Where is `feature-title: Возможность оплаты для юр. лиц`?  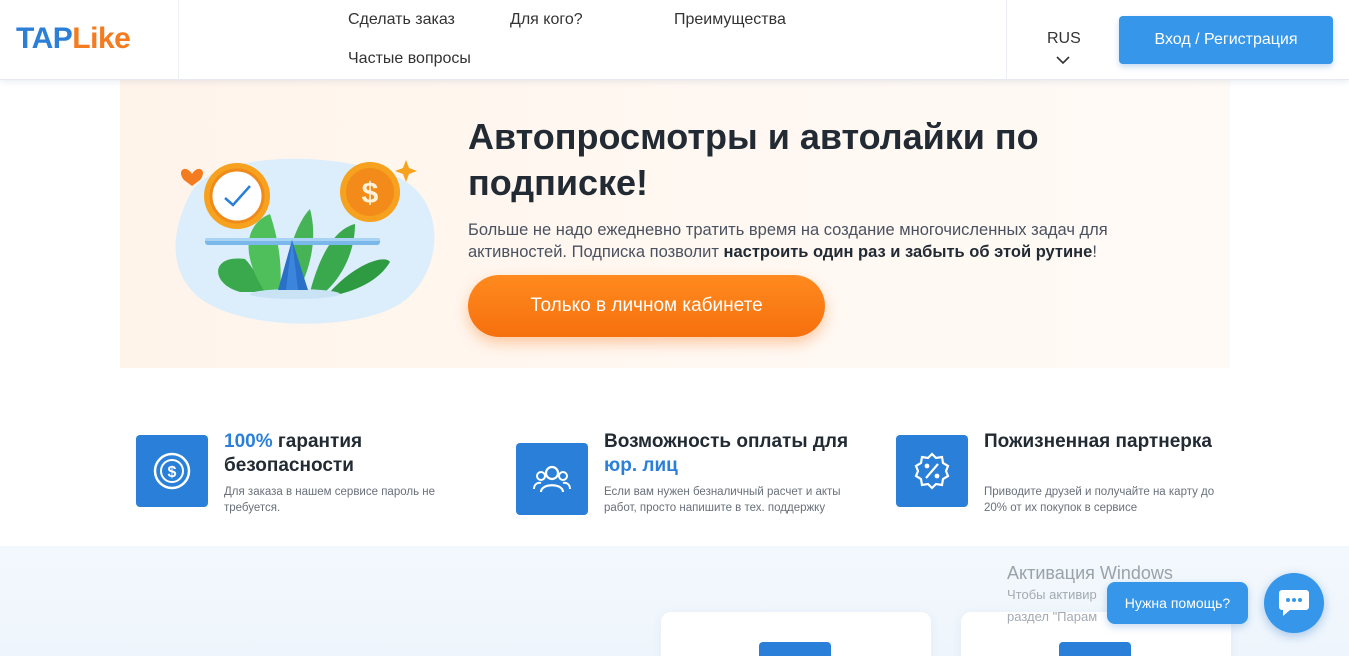 feature-title: Возможность оплаты для юр. лиц is located at coordinates (734, 454).